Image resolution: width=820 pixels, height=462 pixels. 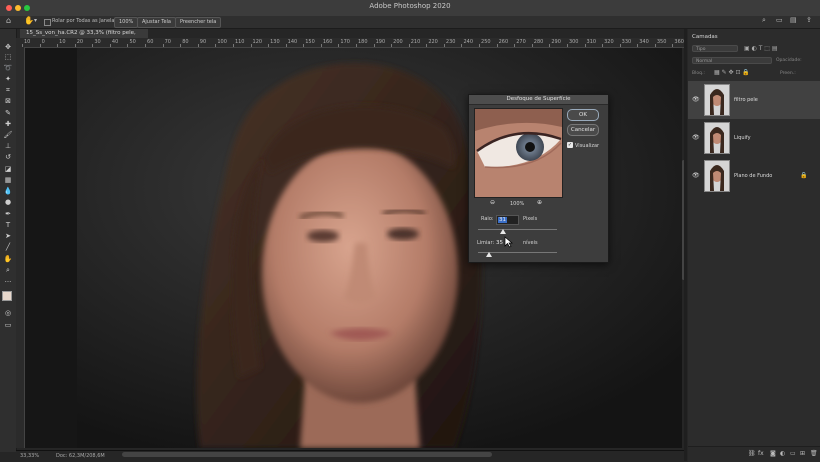 What do you see at coordinates (8, 236) in the screenshot?
I see `path-selection-tool-icon: ➤` at bounding box center [8, 236].